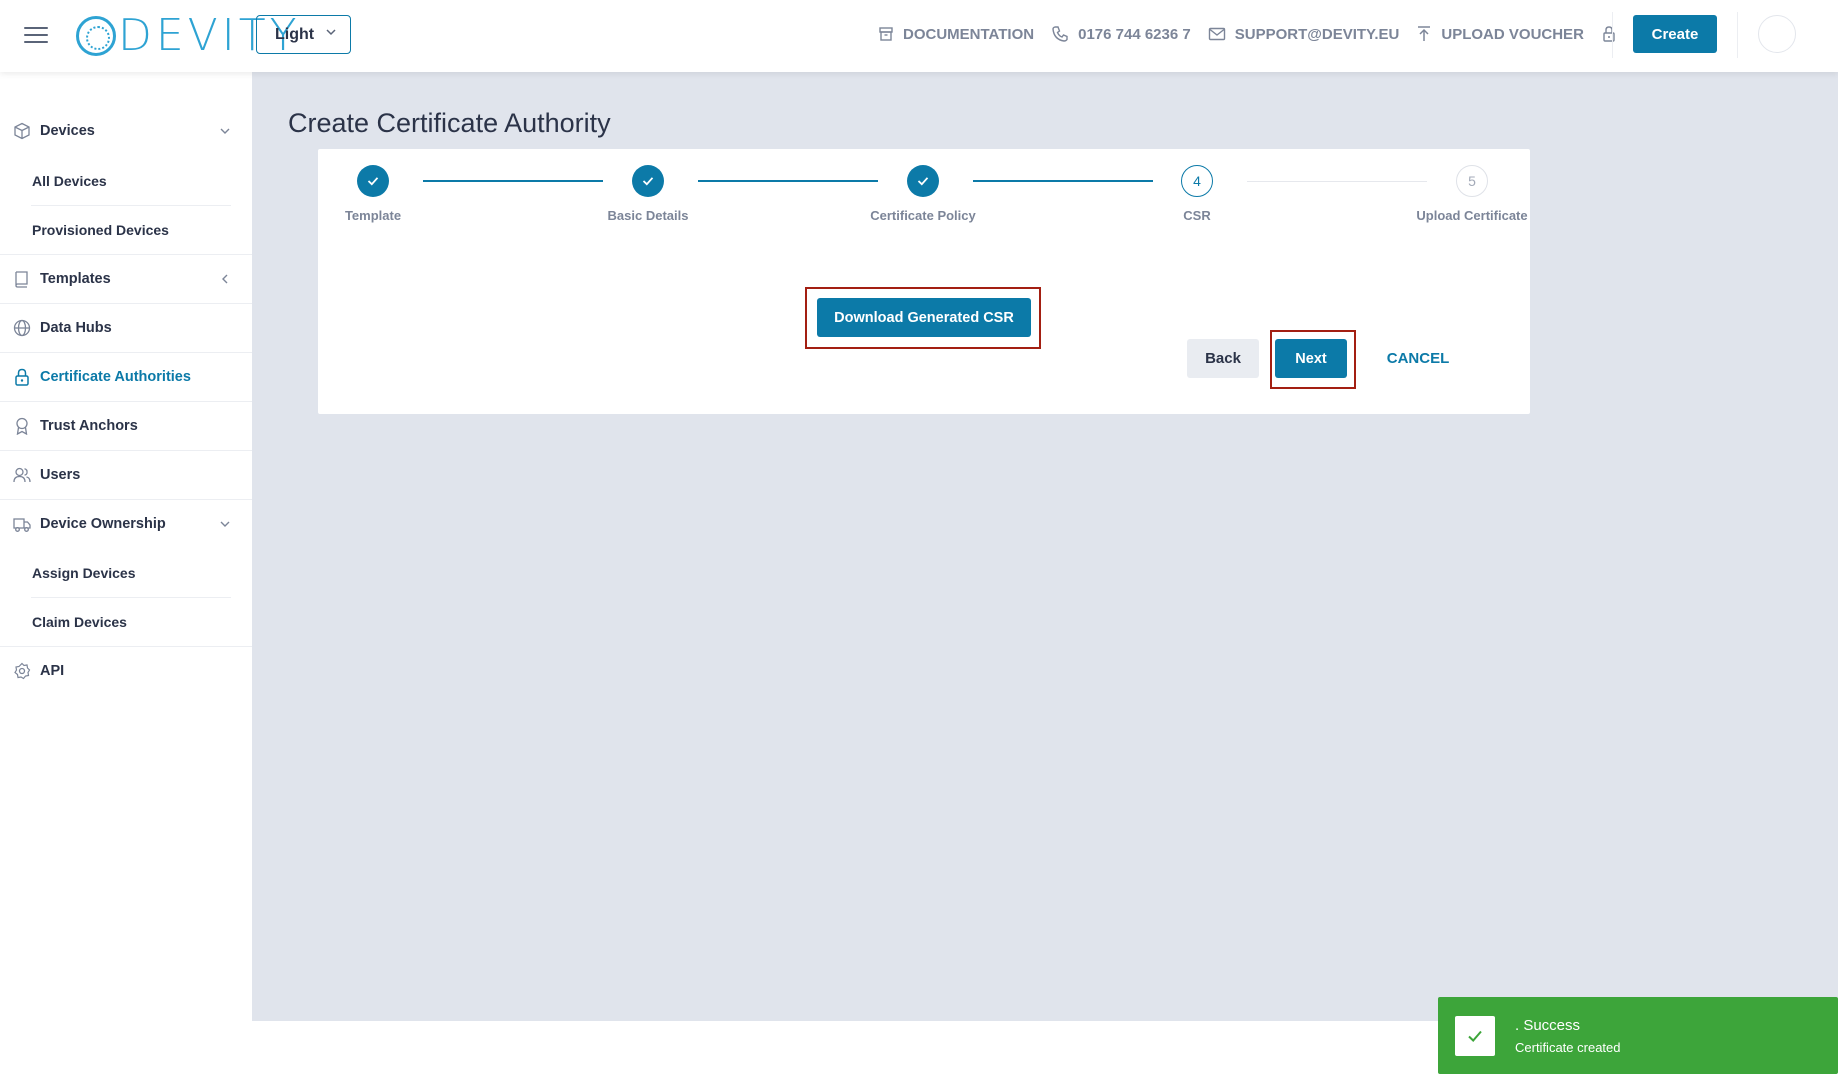  I want to click on page-title: Create Certificate Authority, so click(449, 123).